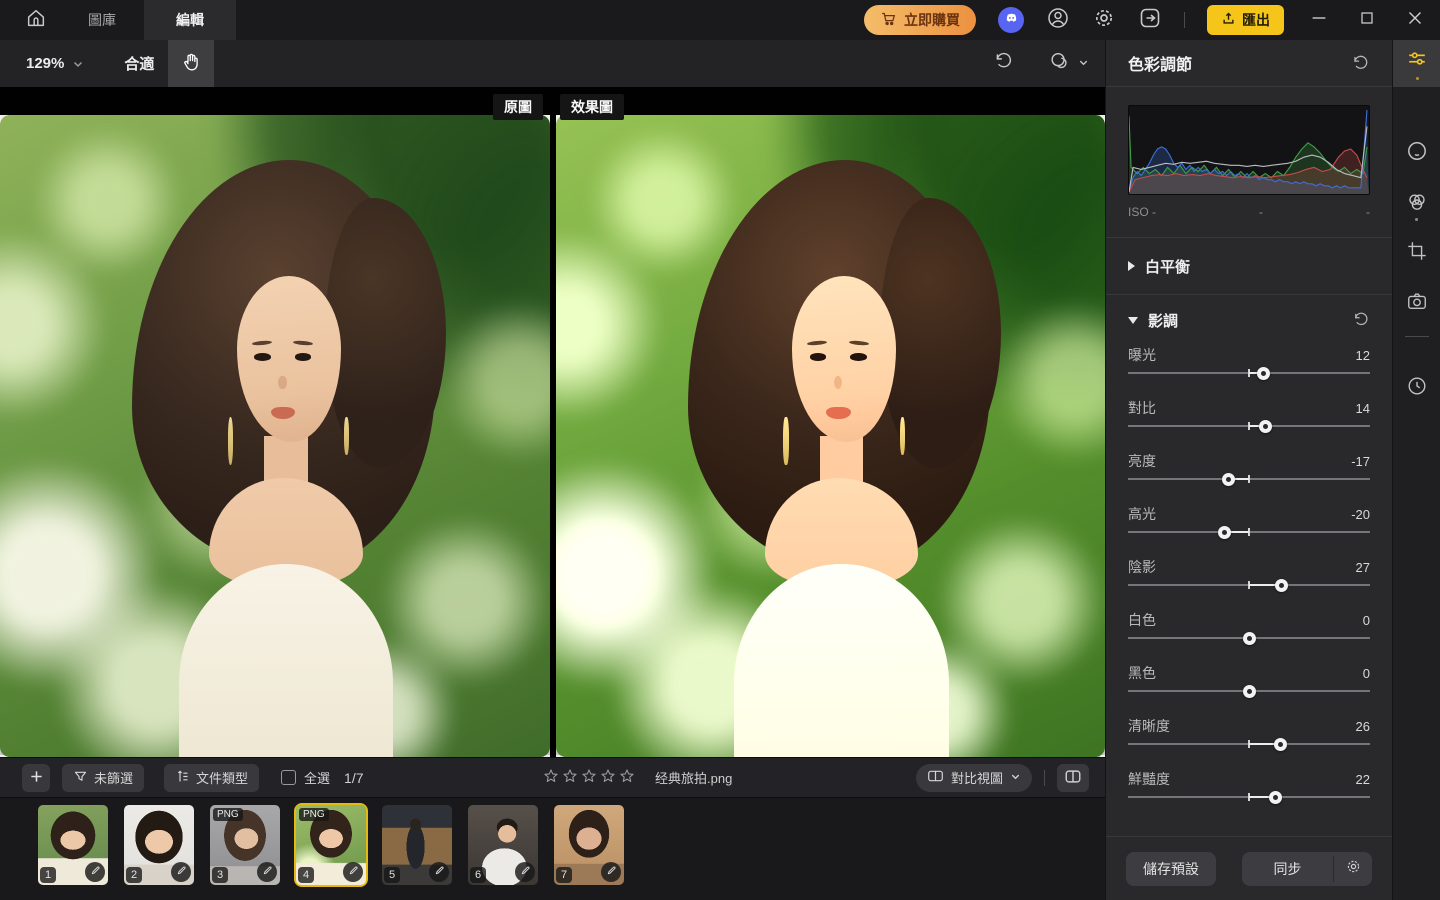 The image size is (1440, 900). Describe the element at coordinates (1416, 388) in the screenshot. I see `history-button` at that location.